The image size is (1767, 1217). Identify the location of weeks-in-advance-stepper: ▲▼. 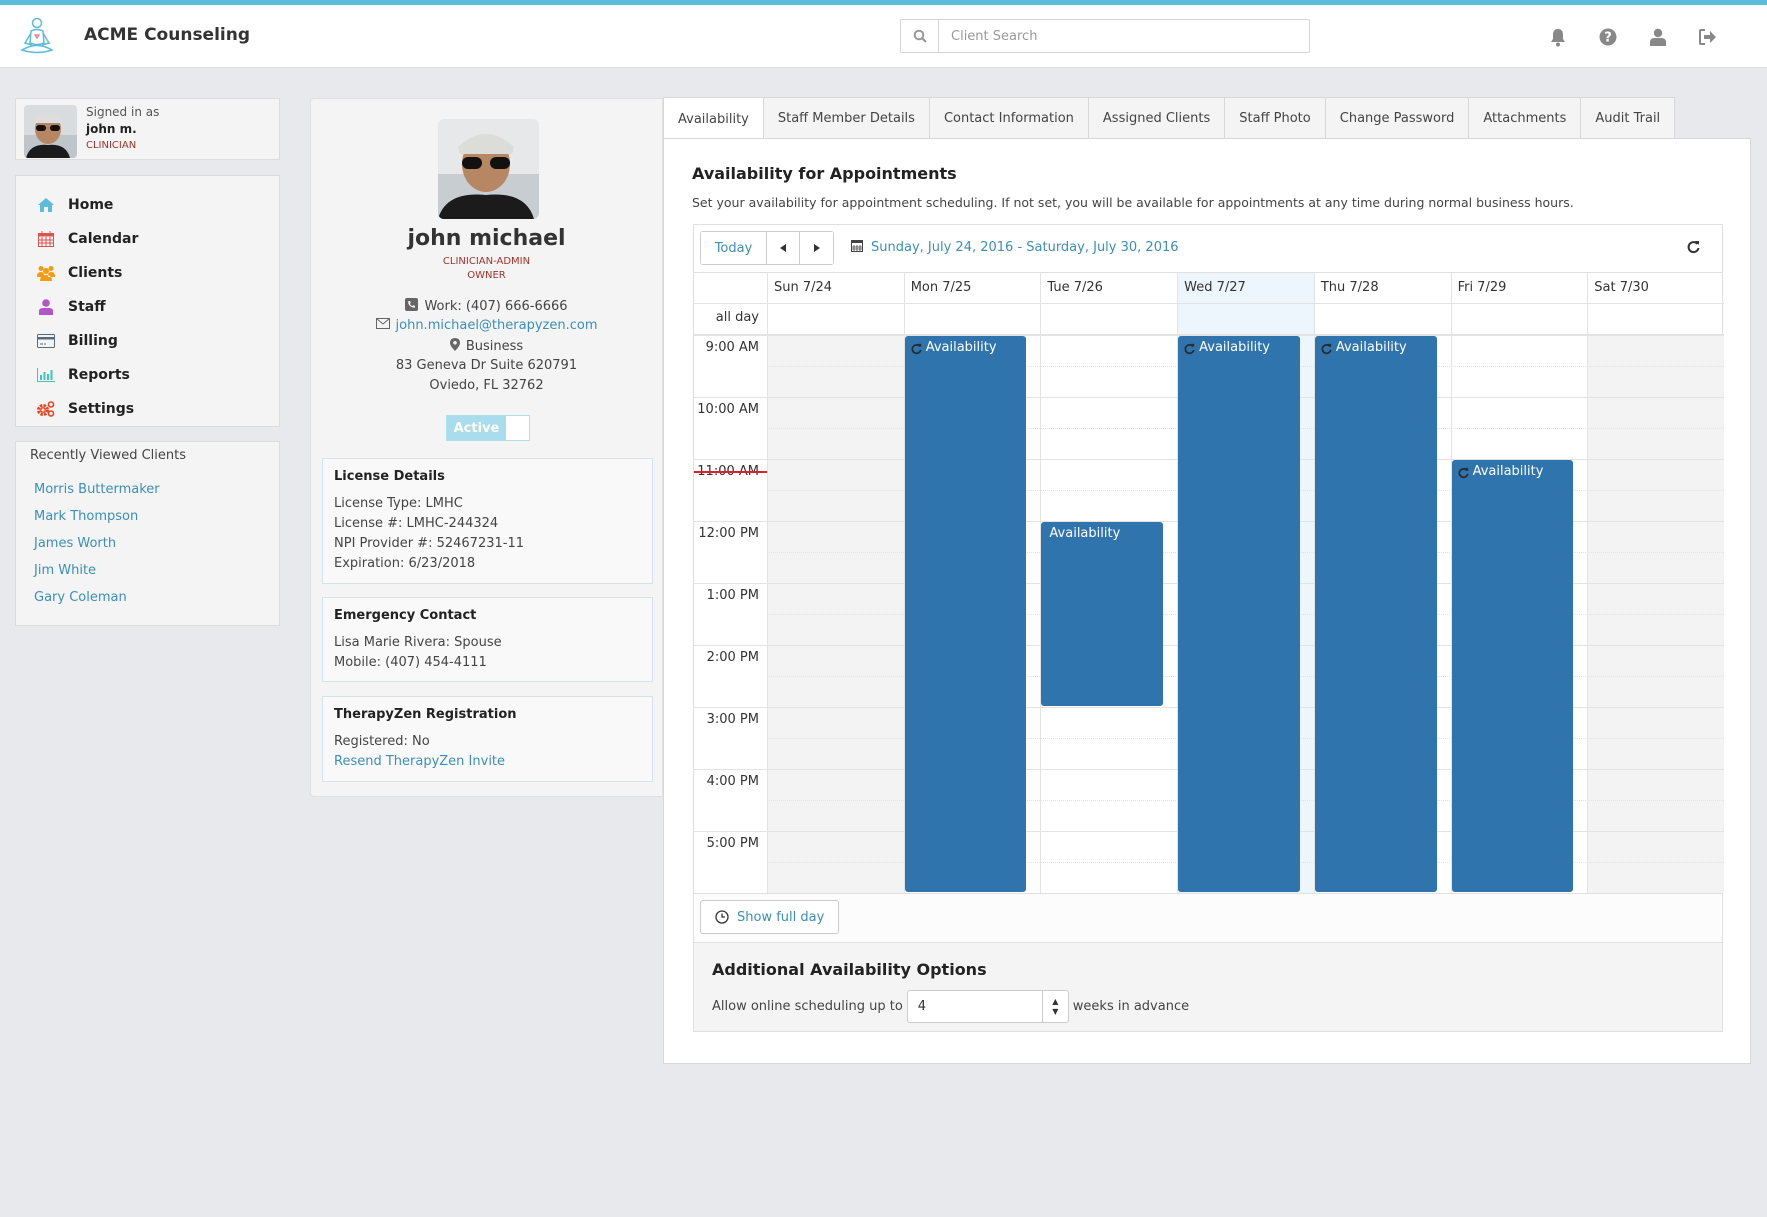
(987, 1006).